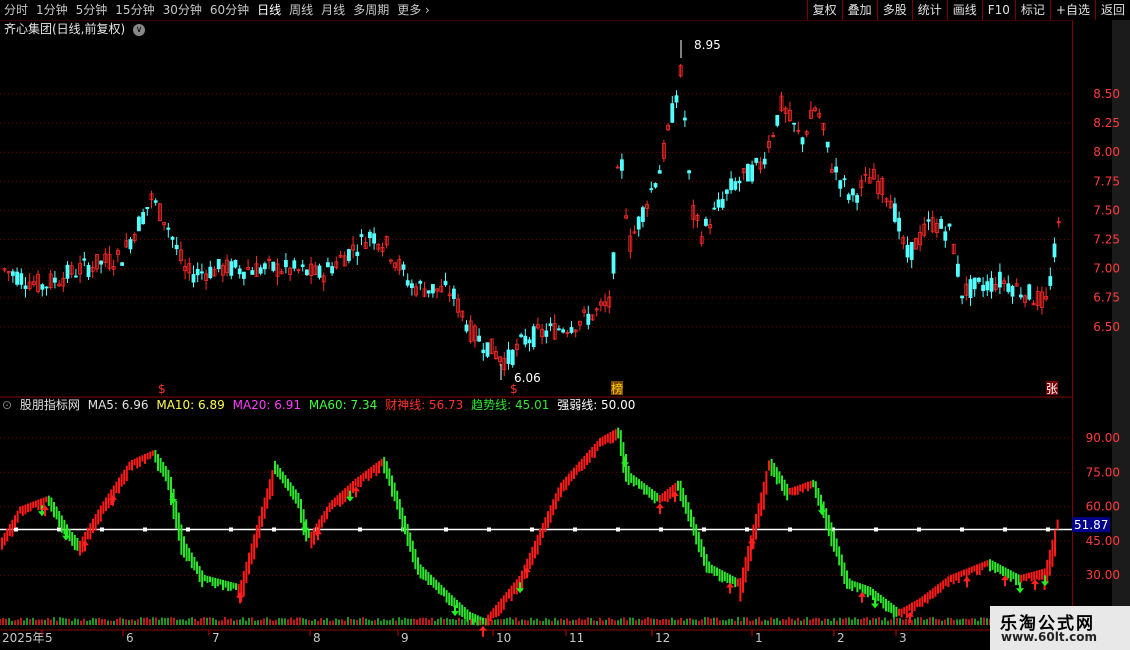 The width and height of the screenshot is (1130, 650). What do you see at coordinates (1106, 181) in the screenshot?
I see `price-tick-label: 7.75` at bounding box center [1106, 181].